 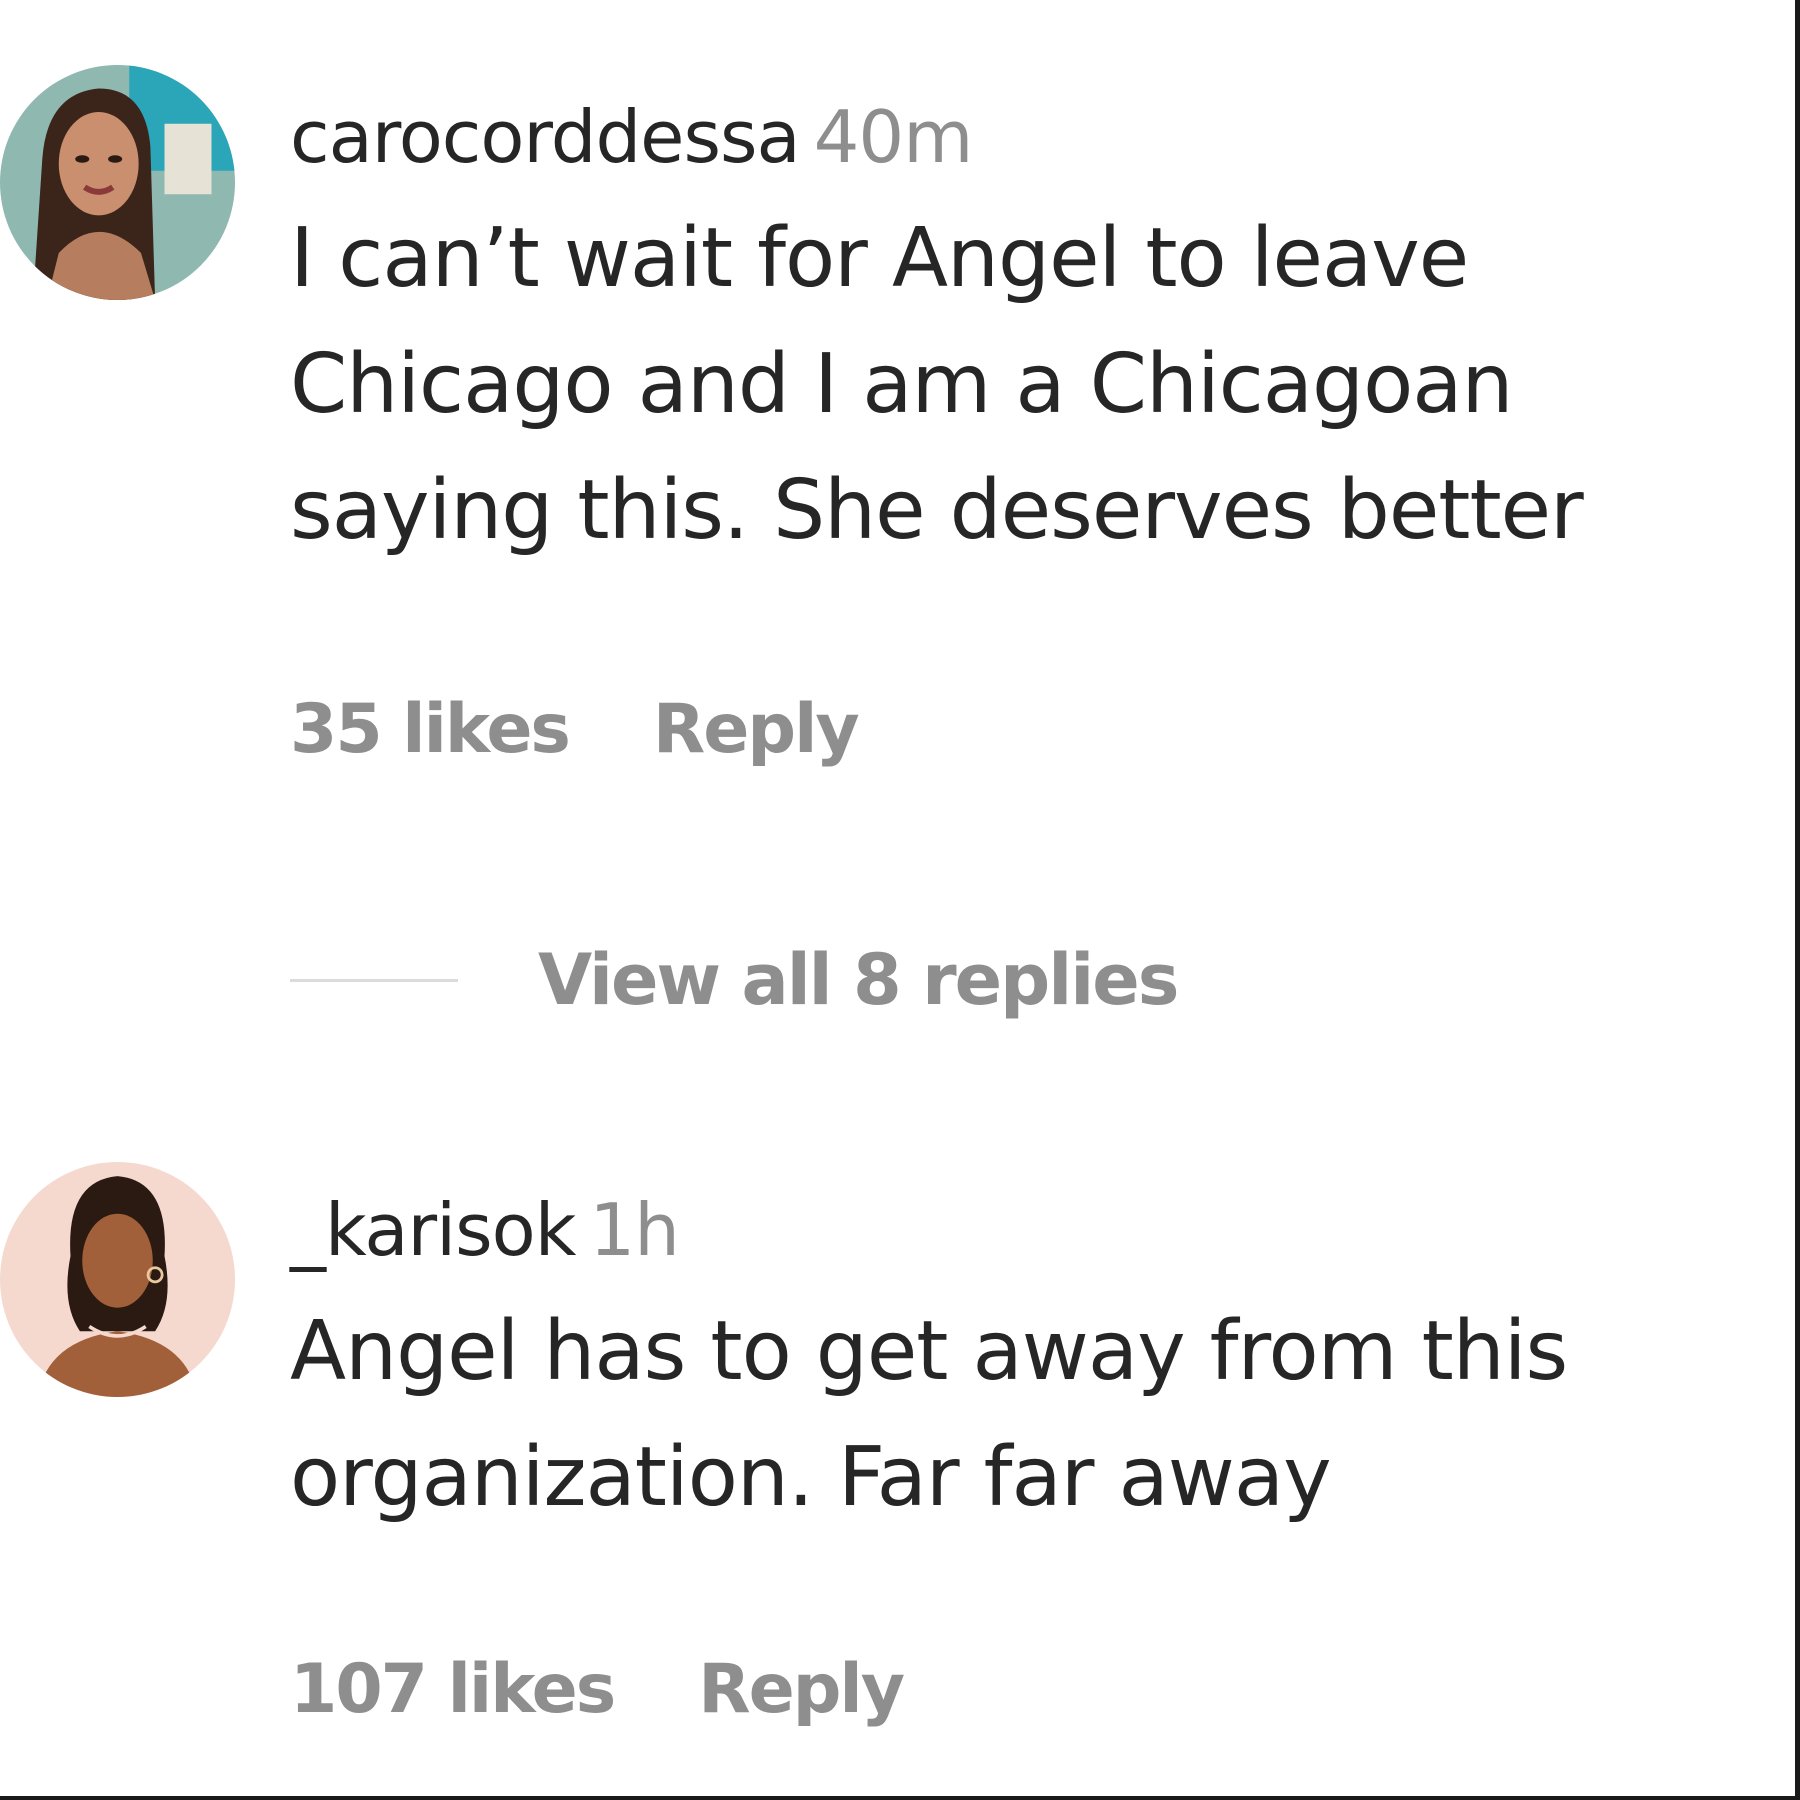 I want to click on profile-photo-icon, so click(x=117, y=182).